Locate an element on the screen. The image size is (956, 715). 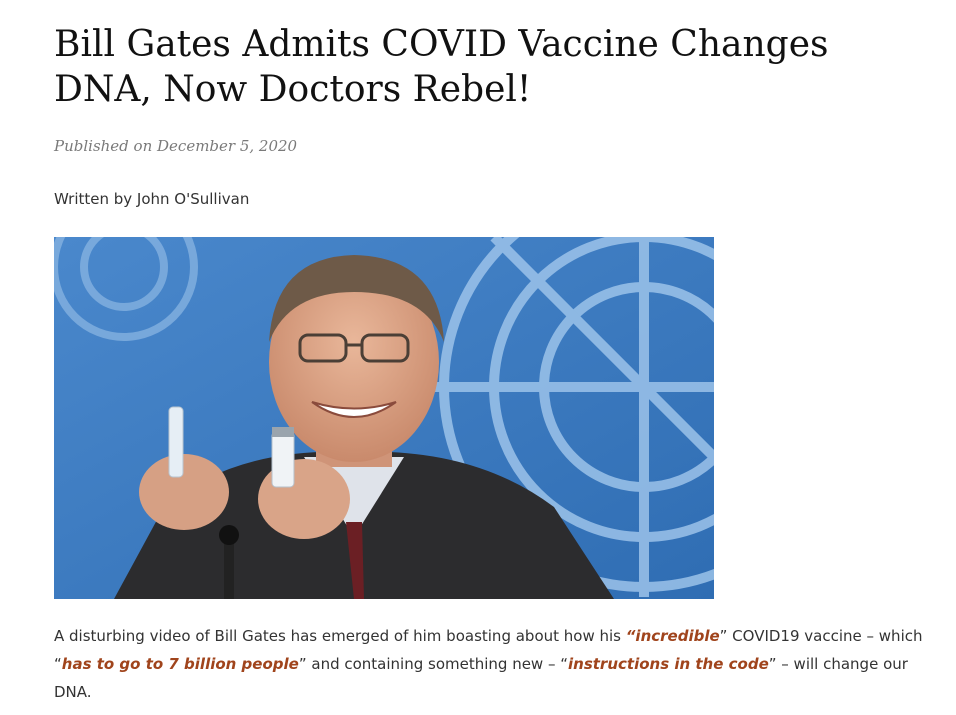
published-date: Published on December 5, 2020 is located at coordinates (176, 146).